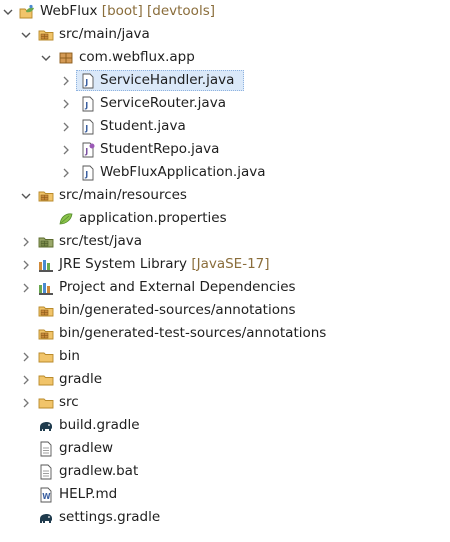 Image resolution: width=450 pixels, height=542 pixels. I want to click on source-folder-generated-test-sources: bin/generated-test-sources/annotations, so click(225, 333).